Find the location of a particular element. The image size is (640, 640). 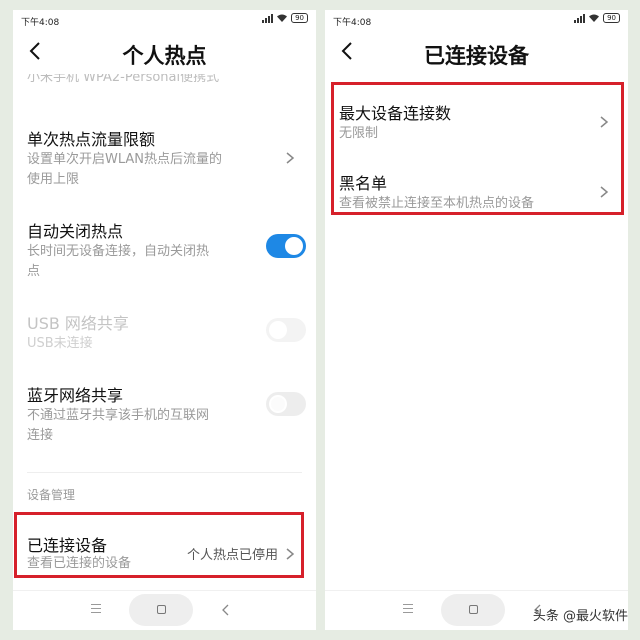

navigation-bar is located at coordinates (164, 610).